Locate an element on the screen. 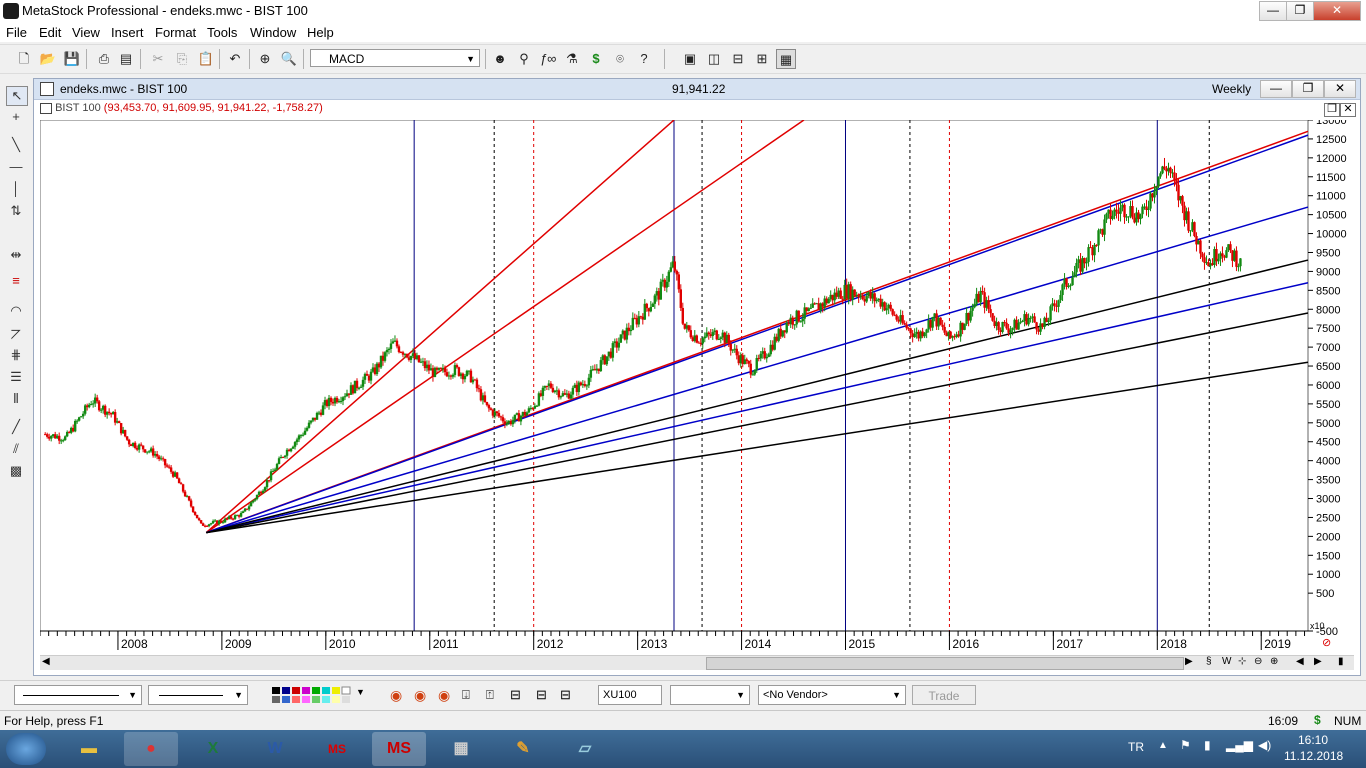 The width and height of the screenshot is (1366, 768). undo-icon: ↶ is located at coordinates (235, 59).